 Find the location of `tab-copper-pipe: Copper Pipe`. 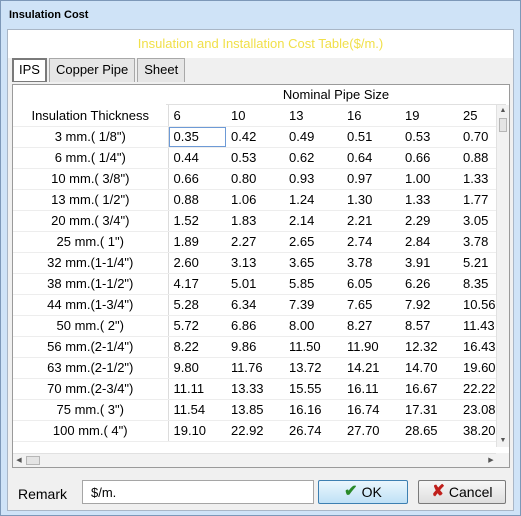

tab-copper-pipe: Copper Pipe is located at coordinates (92, 70).